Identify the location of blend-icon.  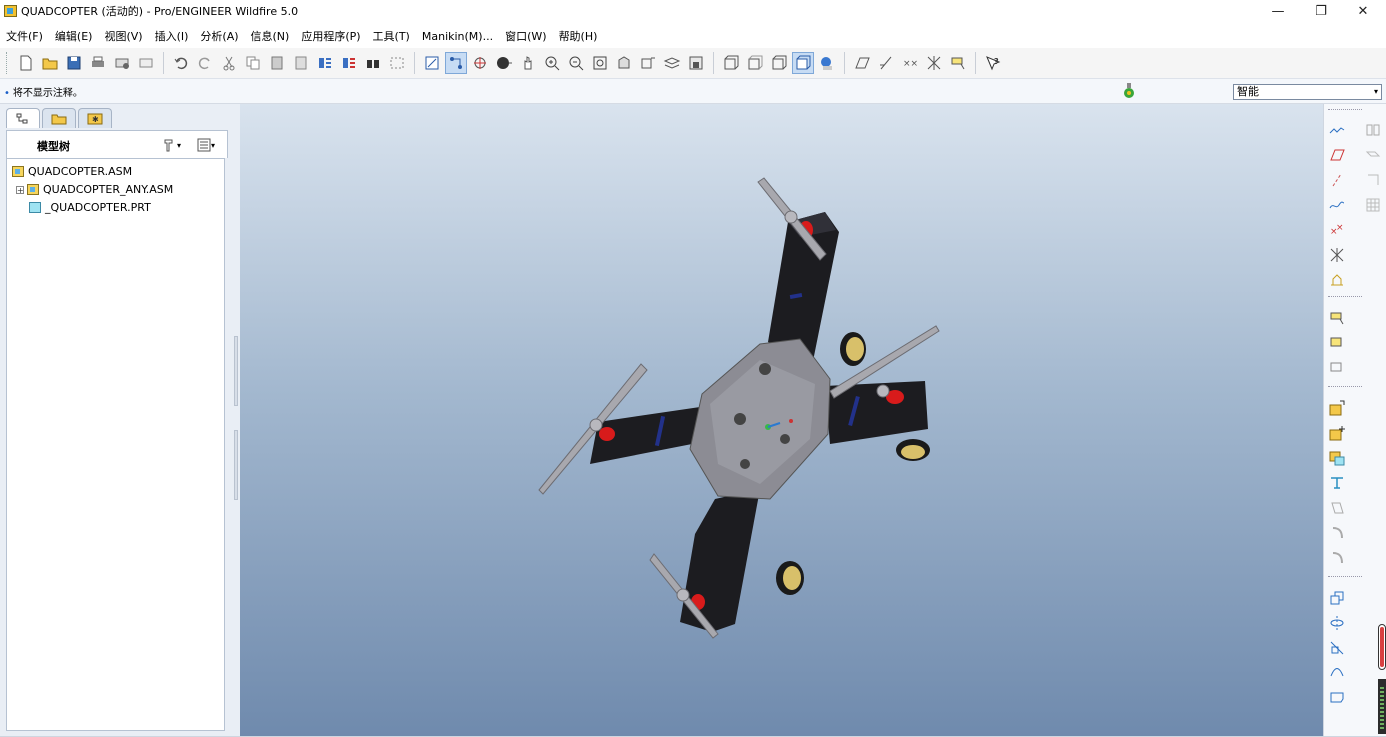
(1337, 673).